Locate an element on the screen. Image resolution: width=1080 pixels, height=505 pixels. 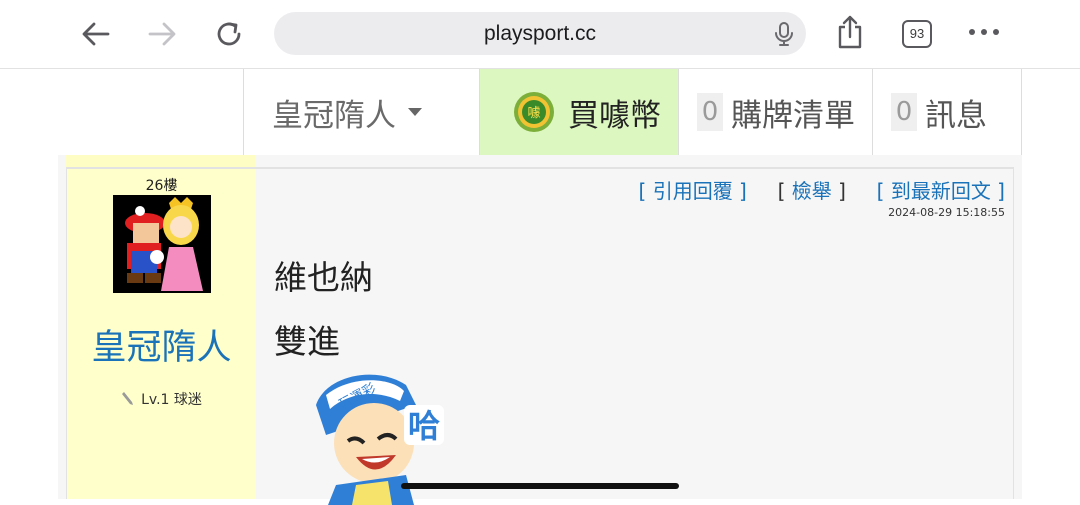
microphone-icon is located at coordinates (784, 34).